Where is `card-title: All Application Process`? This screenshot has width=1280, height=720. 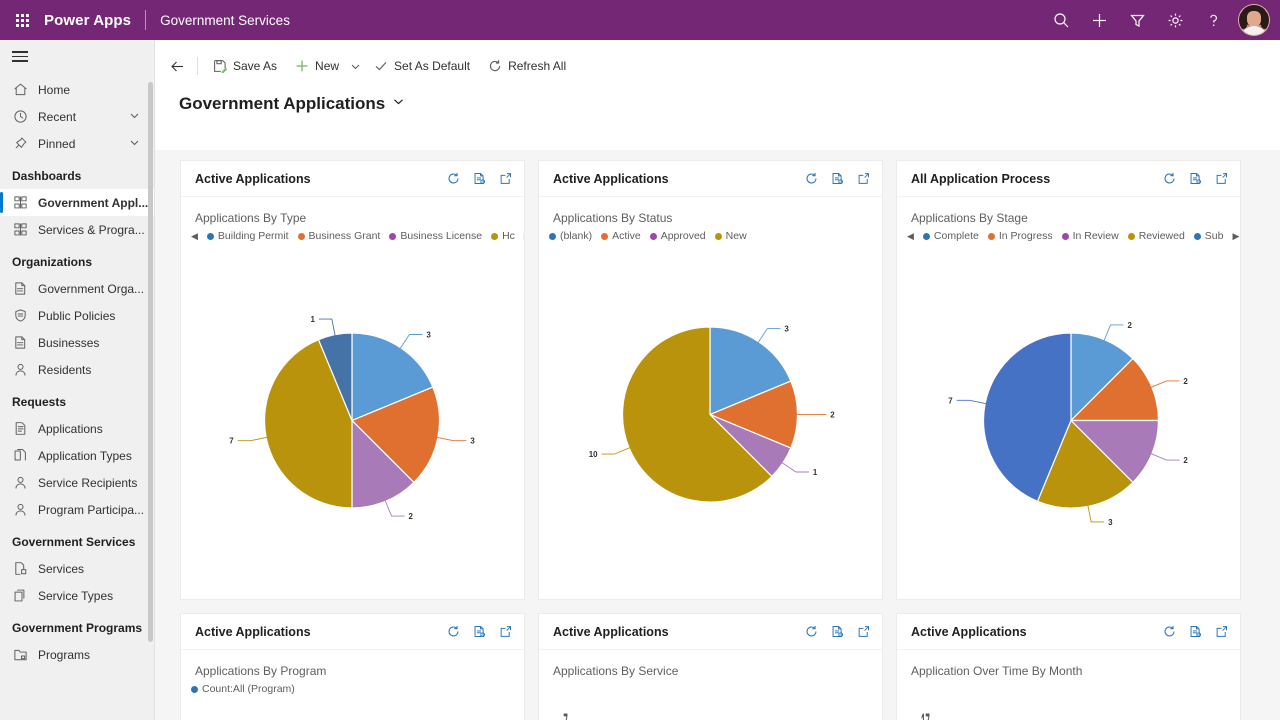
card-title: All Application Process is located at coordinates (981, 178).